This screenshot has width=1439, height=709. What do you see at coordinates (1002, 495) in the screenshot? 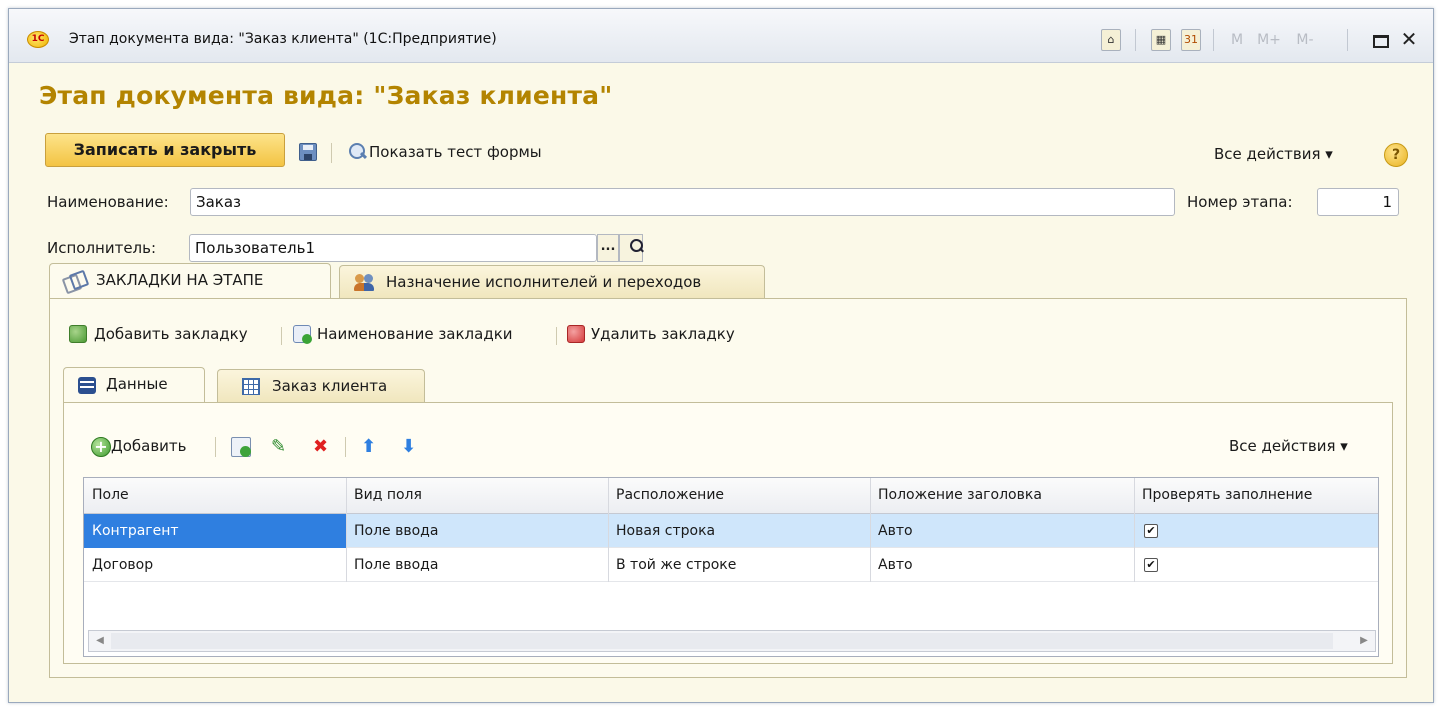
I see `column-header-title-position: Положение заголовка` at bounding box center [1002, 495].